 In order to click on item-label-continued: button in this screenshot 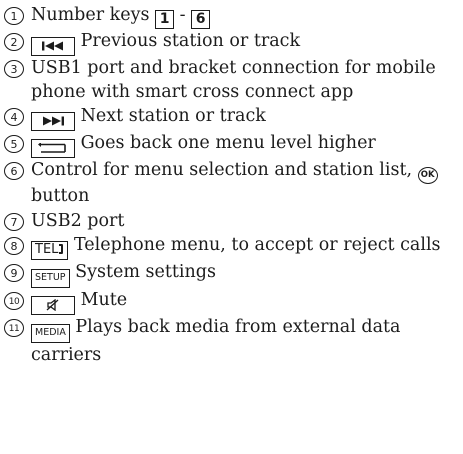, I will do `click(60, 196)`.